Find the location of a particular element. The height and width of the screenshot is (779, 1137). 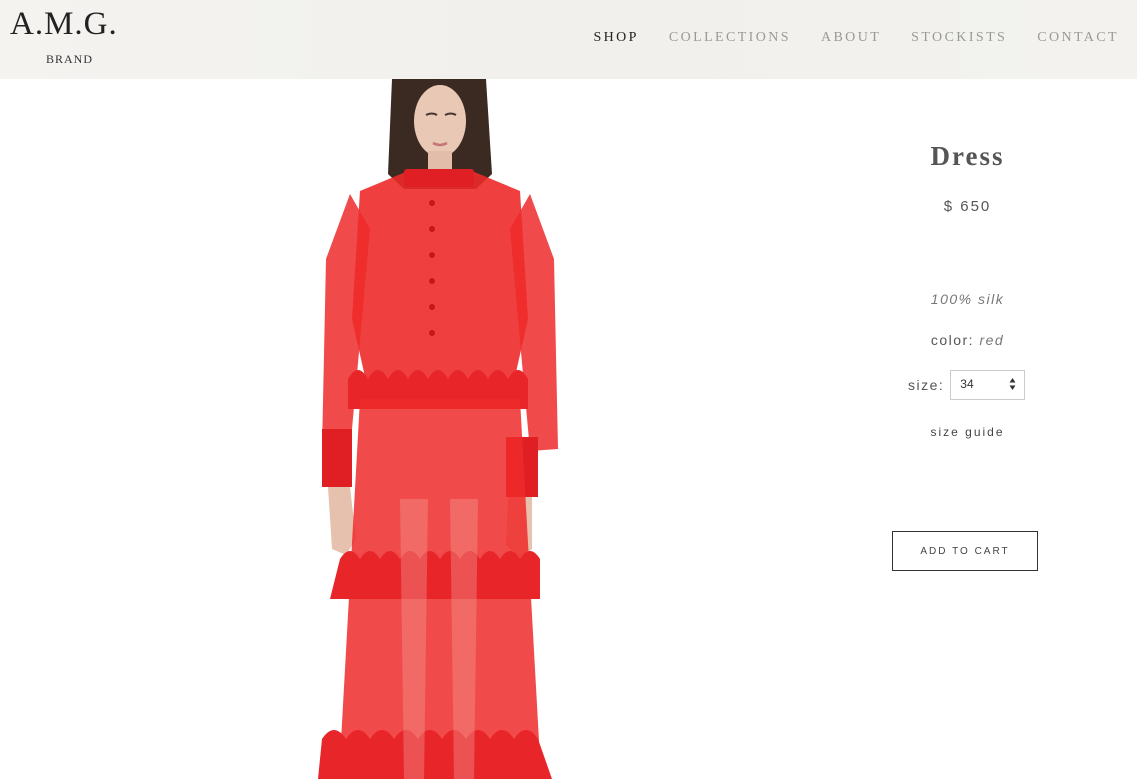

nav-stockists: STOCKISTS is located at coordinates (959, 38).